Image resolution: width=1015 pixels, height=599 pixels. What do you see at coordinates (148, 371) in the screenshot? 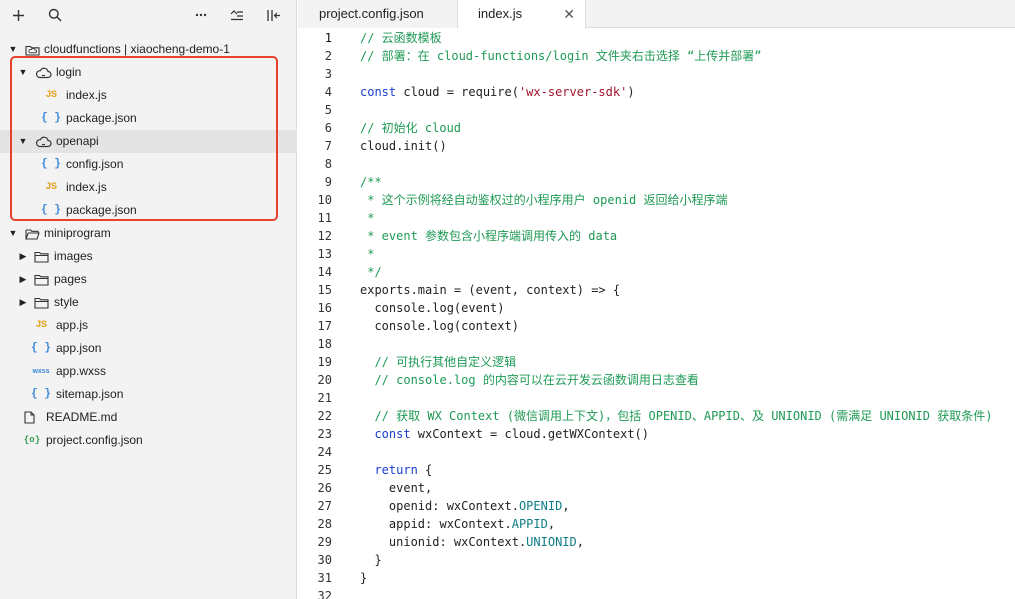
I see `tree-item-app-wxss: wxss app.wxss` at bounding box center [148, 371].